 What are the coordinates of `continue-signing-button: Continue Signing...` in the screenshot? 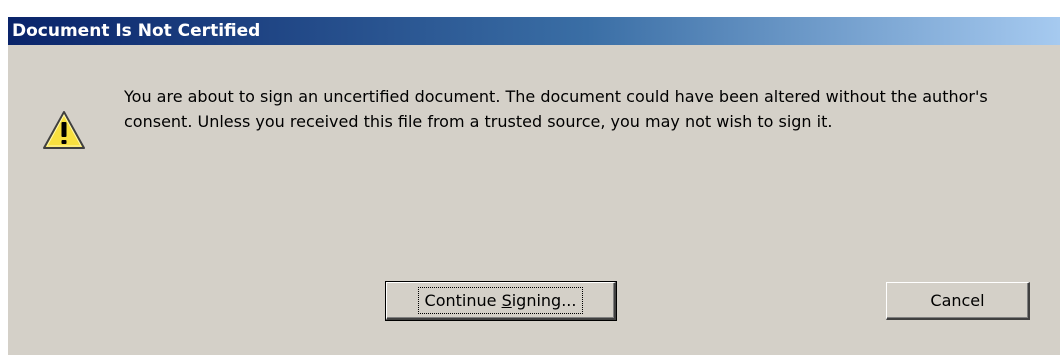 It's located at (501, 301).